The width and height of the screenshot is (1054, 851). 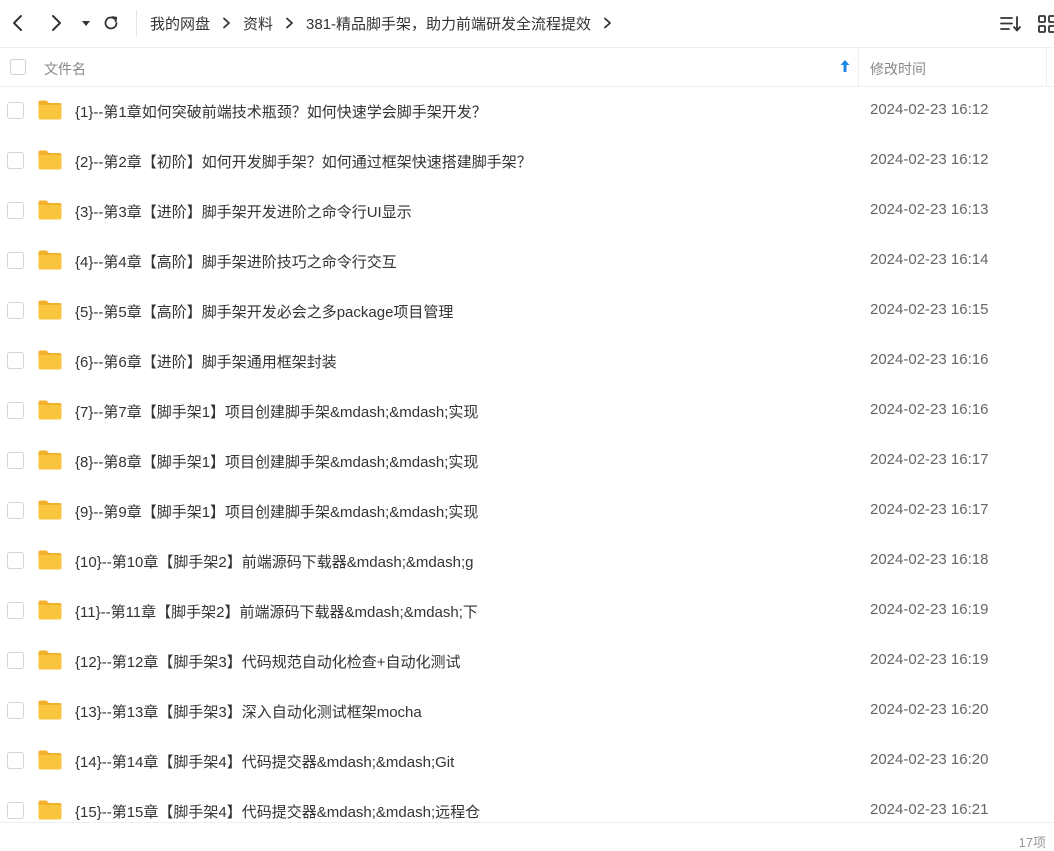 I want to click on forward-button, so click(x=56, y=23).